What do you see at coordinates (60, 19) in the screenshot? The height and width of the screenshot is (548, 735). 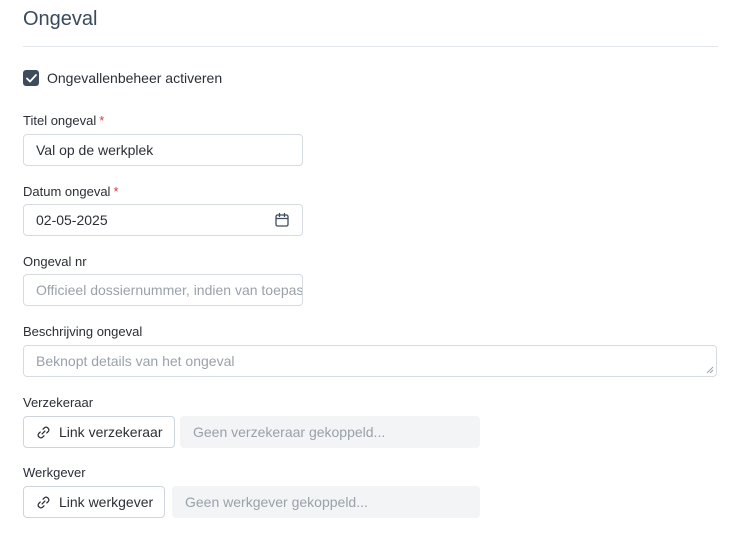 I see `section-title: Ongeval` at bounding box center [60, 19].